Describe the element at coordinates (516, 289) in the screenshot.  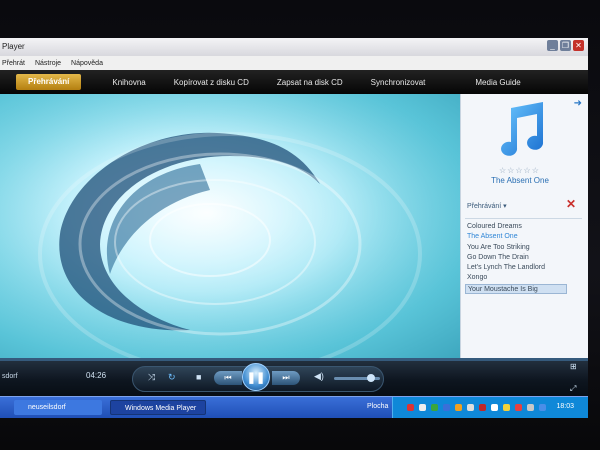
I see `playlist-item-selected: Your Moustache Is Big` at that location.